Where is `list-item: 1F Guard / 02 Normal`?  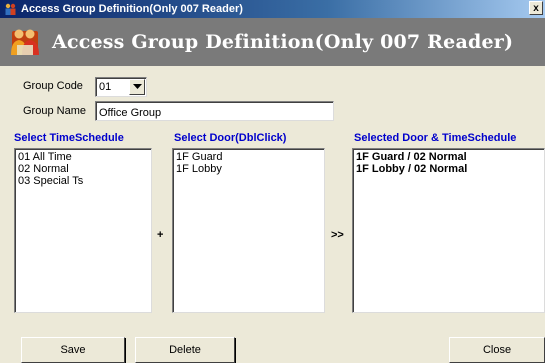 list-item: 1F Guard / 02 Normal is located at coordinates (448, 157).